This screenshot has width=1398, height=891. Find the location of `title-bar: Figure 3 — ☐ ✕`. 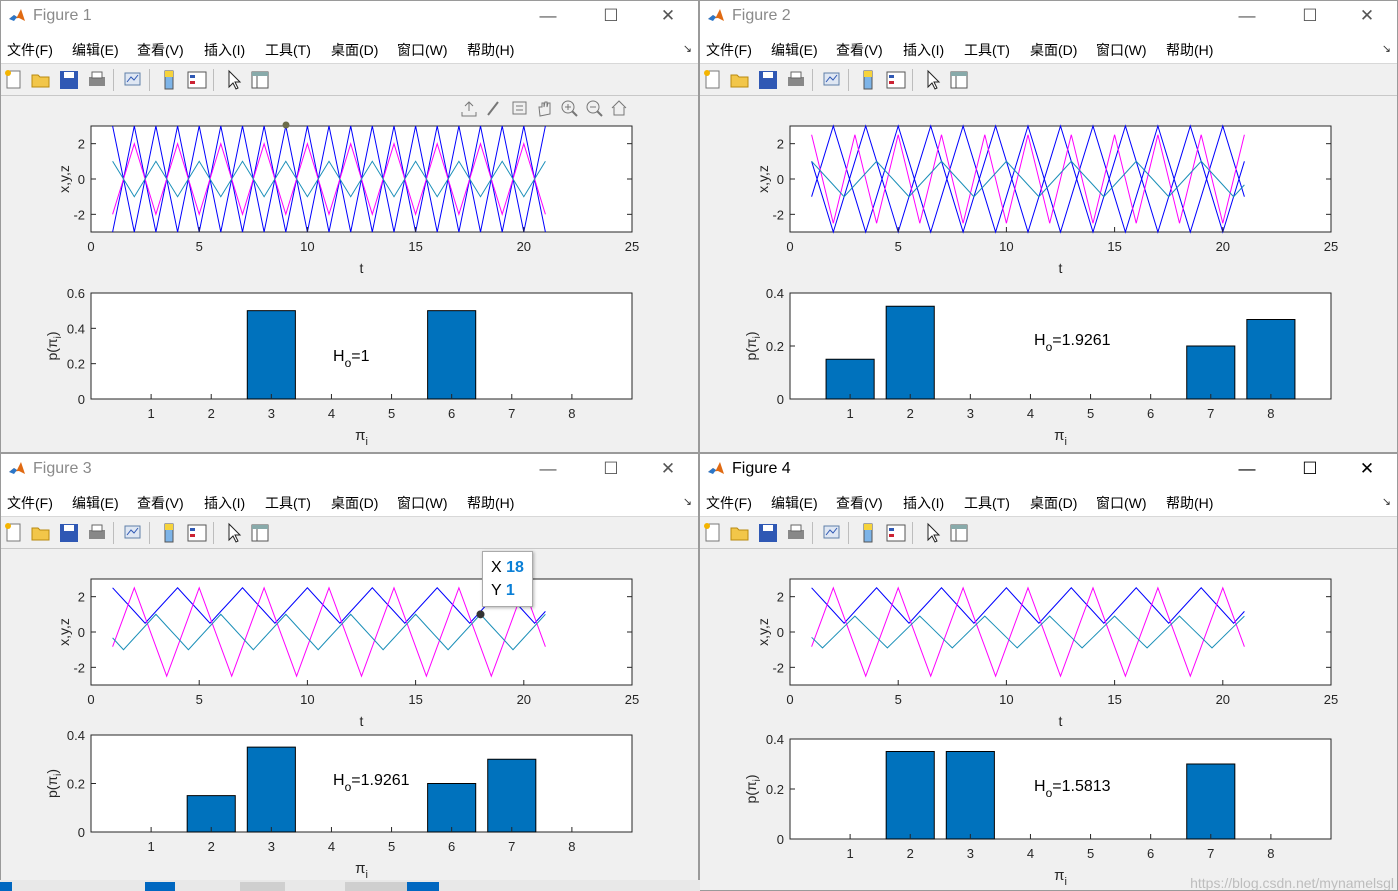

title-bar: Figure 3 — ☐ ✕ is located at coordinates (349, 470).